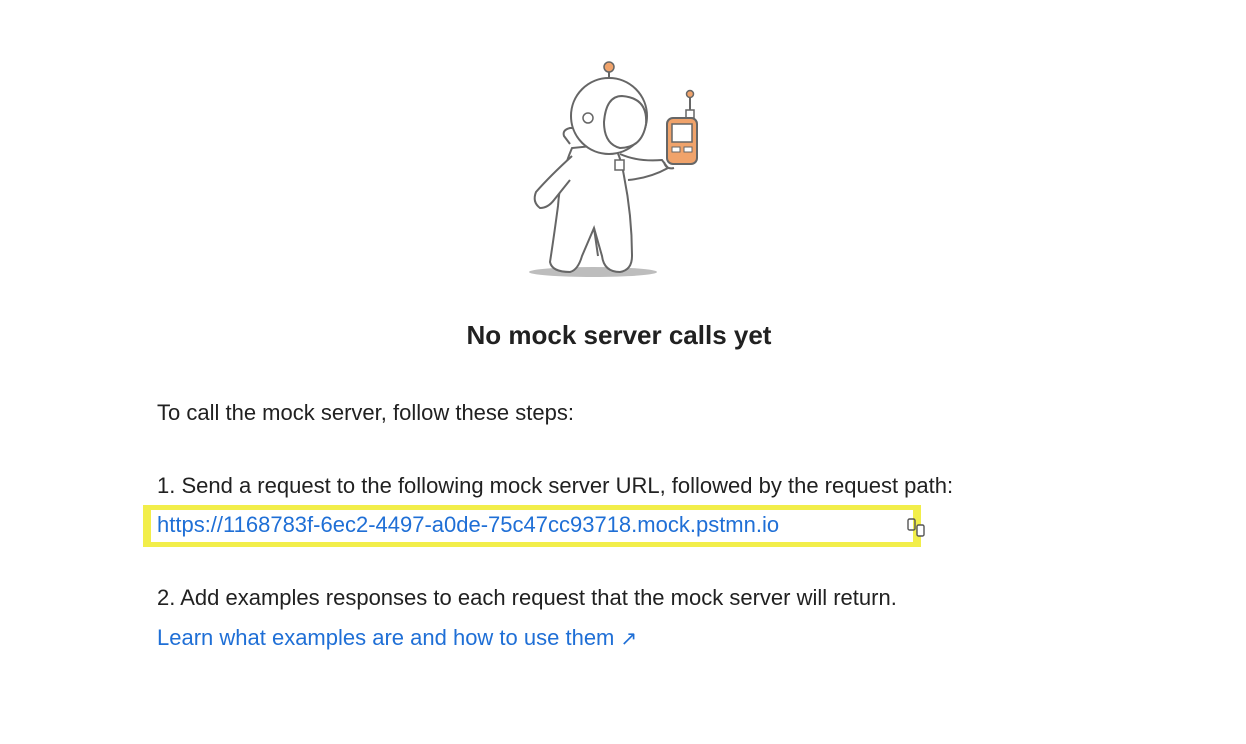  I want to click on empty-state-title: No mock server calls yet, so click(619, 335).